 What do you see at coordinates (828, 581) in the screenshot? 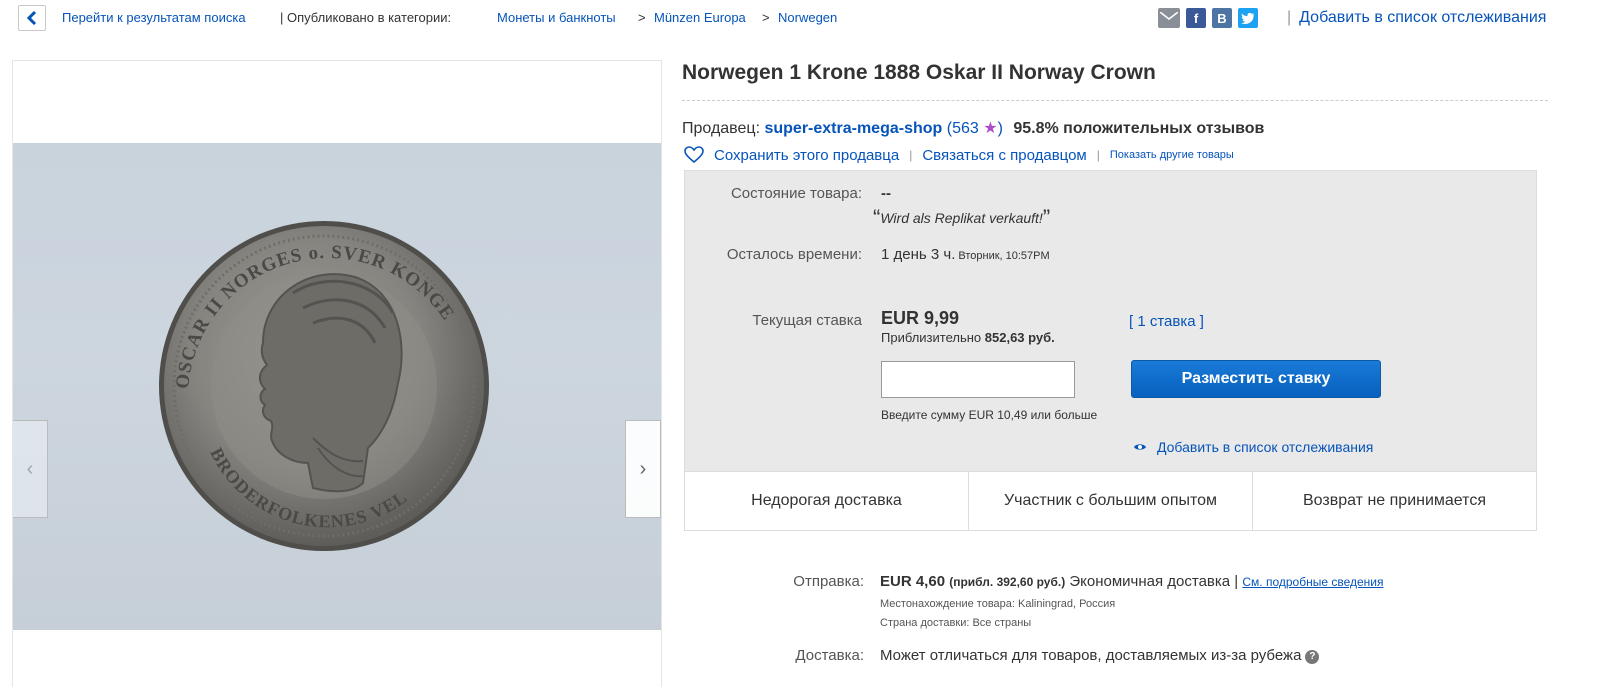
I see `shipping-label: Отправка:` at bounding box center [828, 581].